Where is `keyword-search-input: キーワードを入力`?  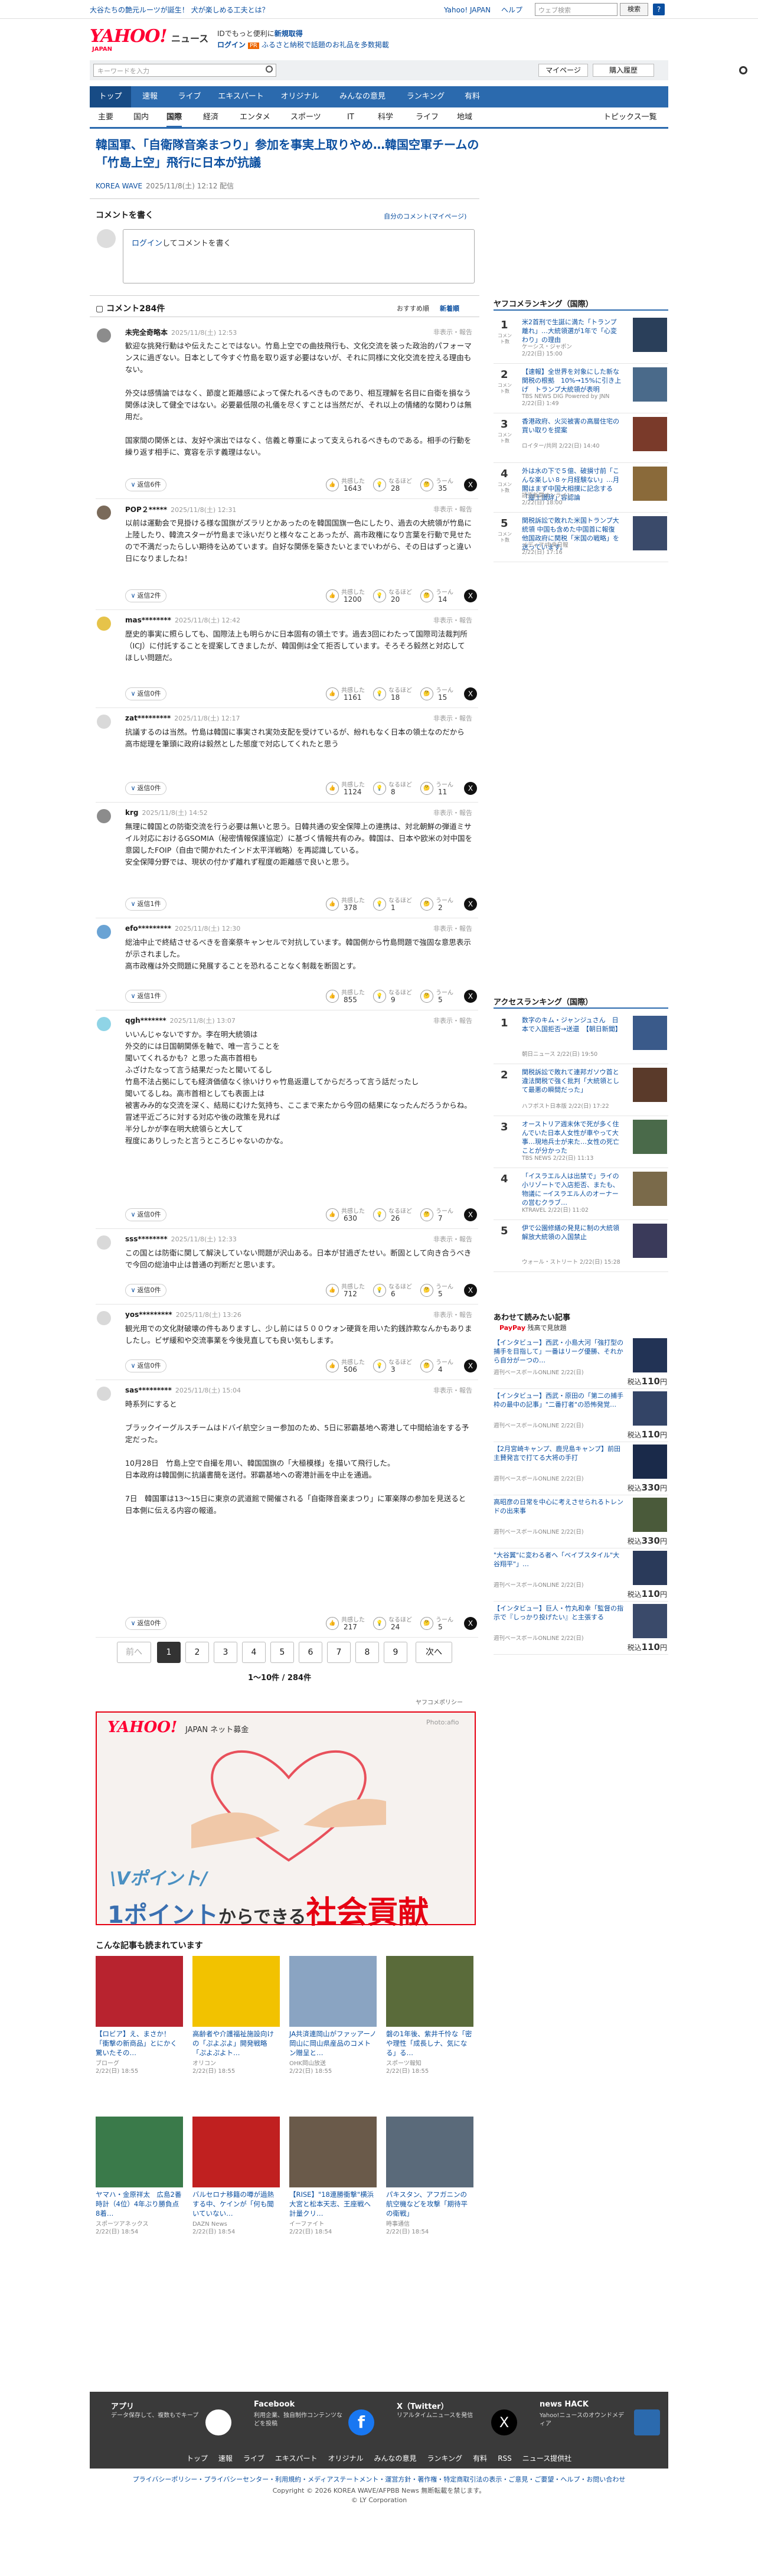
keyword-search-input: キーワードを入力 is located at coordinates (184, 70).